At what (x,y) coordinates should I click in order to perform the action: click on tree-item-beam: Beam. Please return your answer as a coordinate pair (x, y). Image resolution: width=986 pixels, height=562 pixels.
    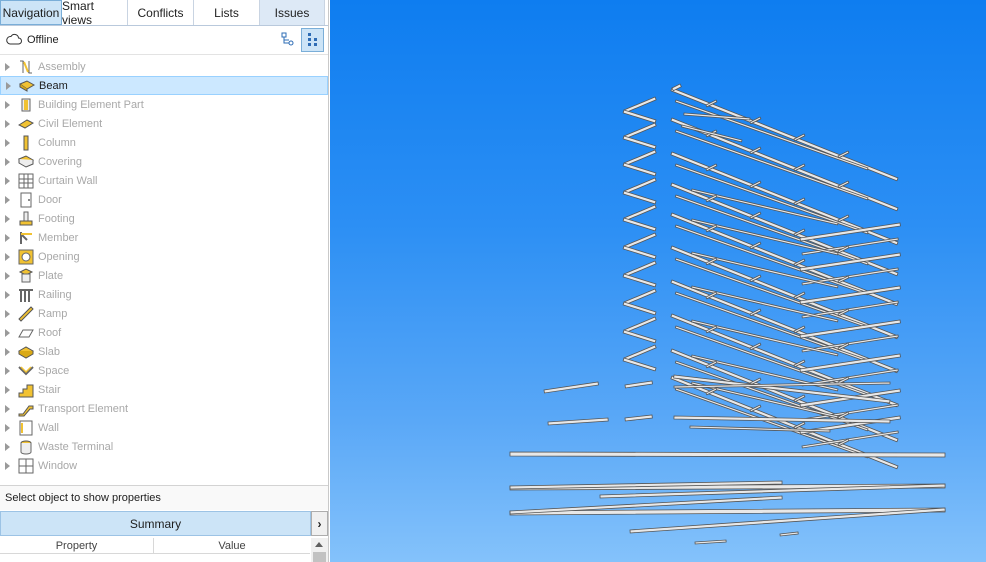
    Looking at the image, I should click on (164, 85).